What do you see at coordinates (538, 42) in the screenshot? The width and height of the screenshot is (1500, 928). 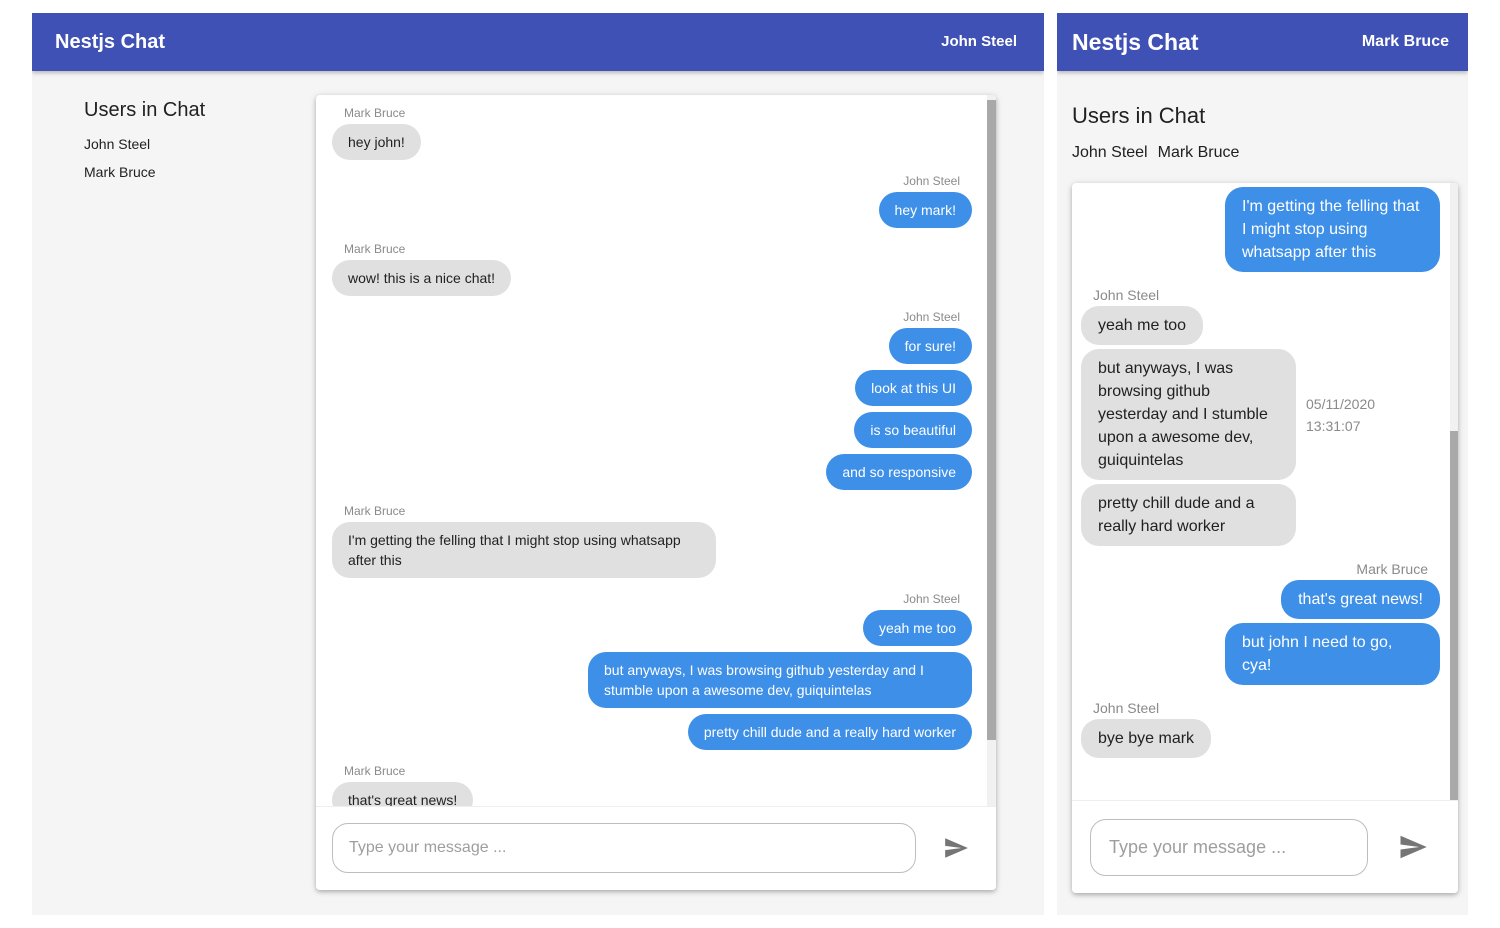 I see `app-toolbar: Nestjs Chat John Steel` at bounding box center [538, 42].